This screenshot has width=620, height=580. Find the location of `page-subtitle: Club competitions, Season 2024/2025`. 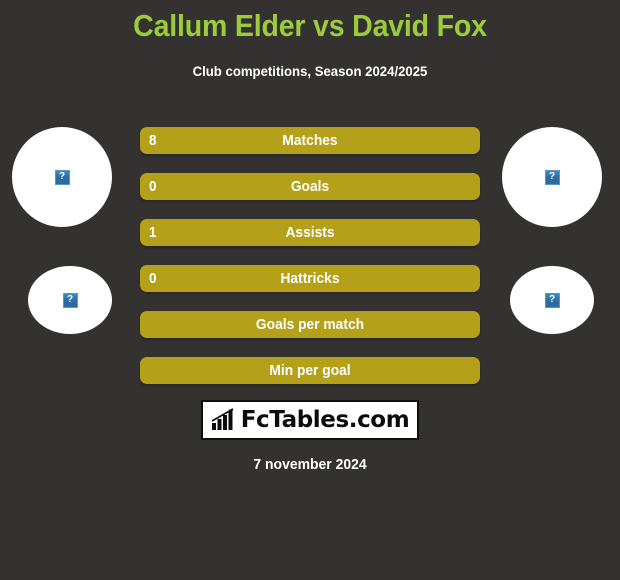

page-subtitle: Club competitions, Season 2024/2025 is located at coordinates (310, 71).